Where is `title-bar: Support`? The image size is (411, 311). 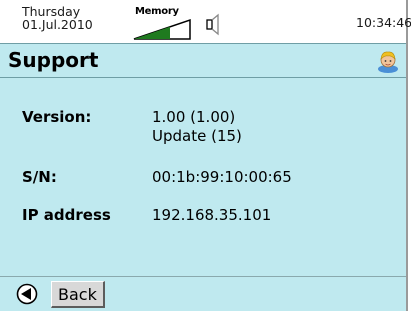 title-bar: Support is located at coordinates (203, 60).